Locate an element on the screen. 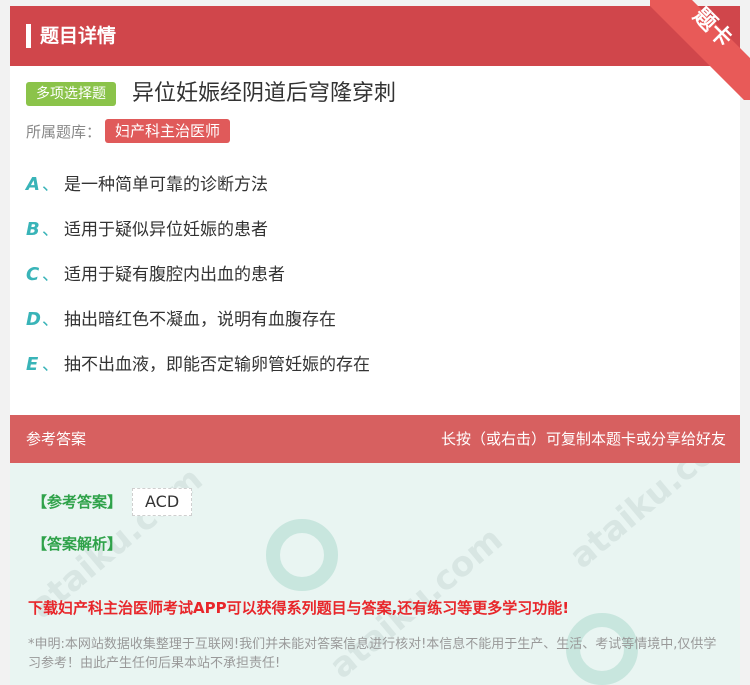 This screenshot has height=685, width=750. reference-answer-label: 【参考答案】 is located at coordinates (77, 502).